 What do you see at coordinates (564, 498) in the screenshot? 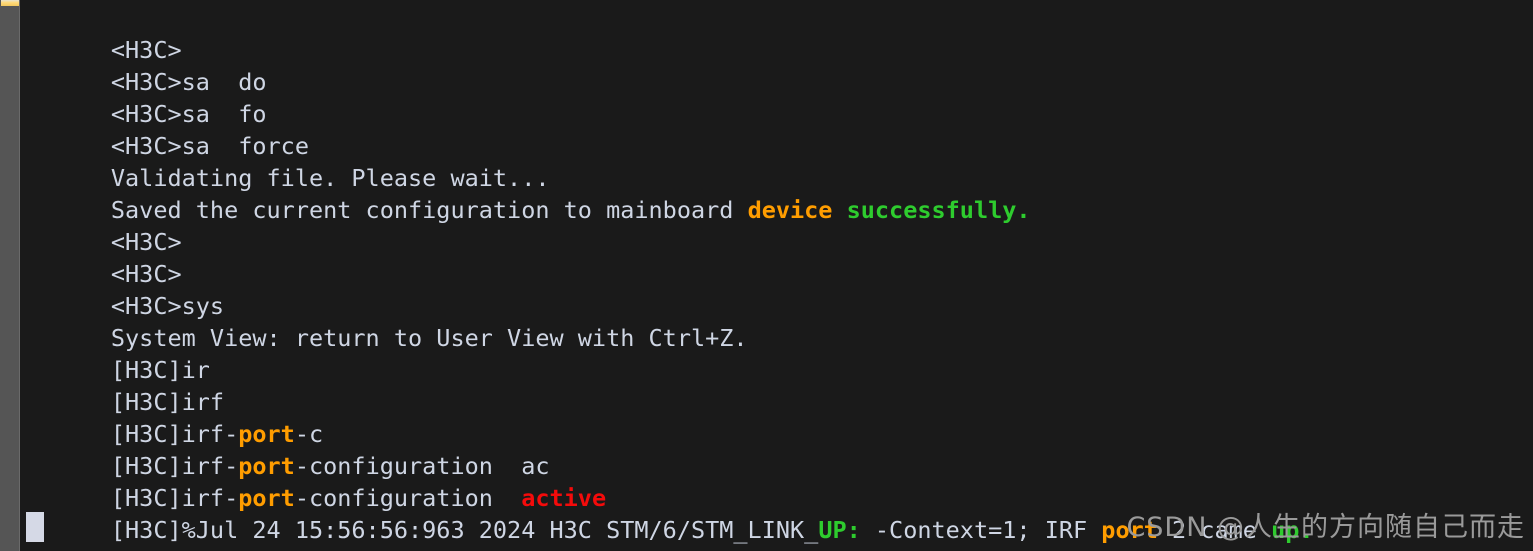
I see `line-highlight-active: active` at bounding box center [564, 498].